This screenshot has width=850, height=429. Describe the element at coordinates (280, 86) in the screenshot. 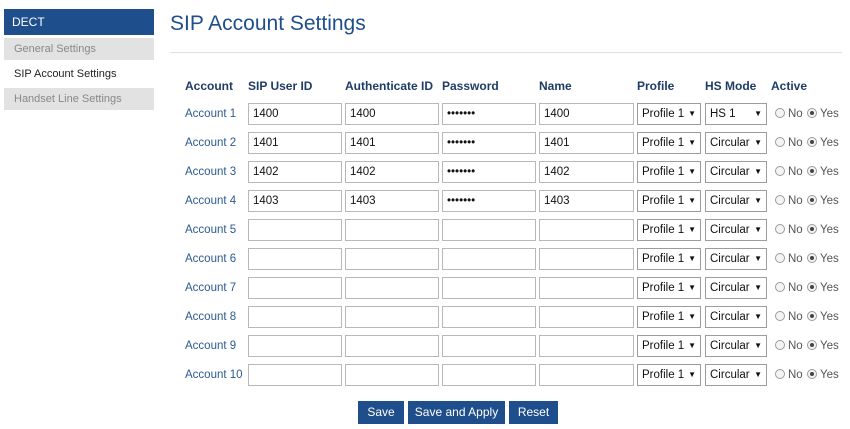

I see `header-sip-user-id: SIP User ID` at that location.